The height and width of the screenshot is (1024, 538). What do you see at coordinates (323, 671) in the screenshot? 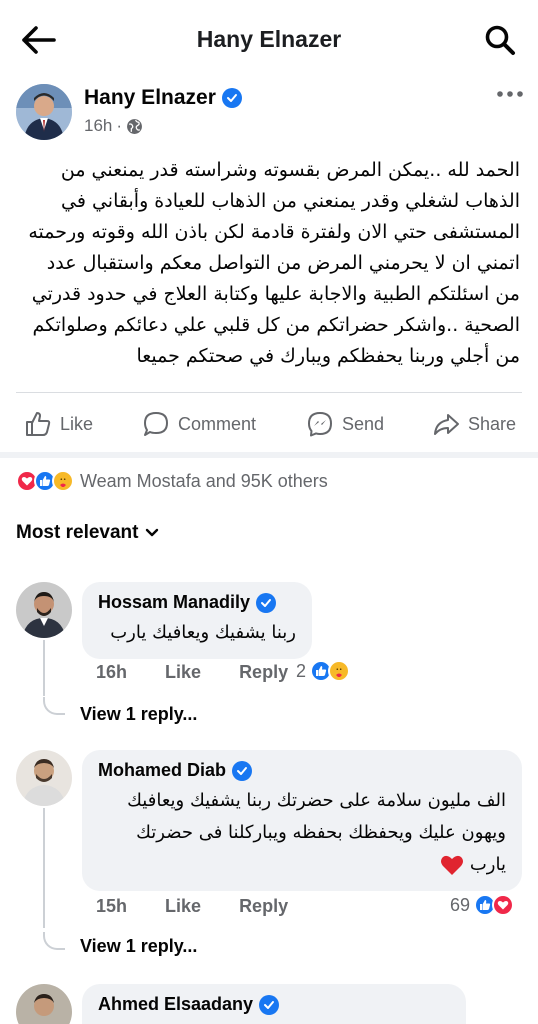
I see `comment-reaction-count: 2` at bounding box center [323, 671].